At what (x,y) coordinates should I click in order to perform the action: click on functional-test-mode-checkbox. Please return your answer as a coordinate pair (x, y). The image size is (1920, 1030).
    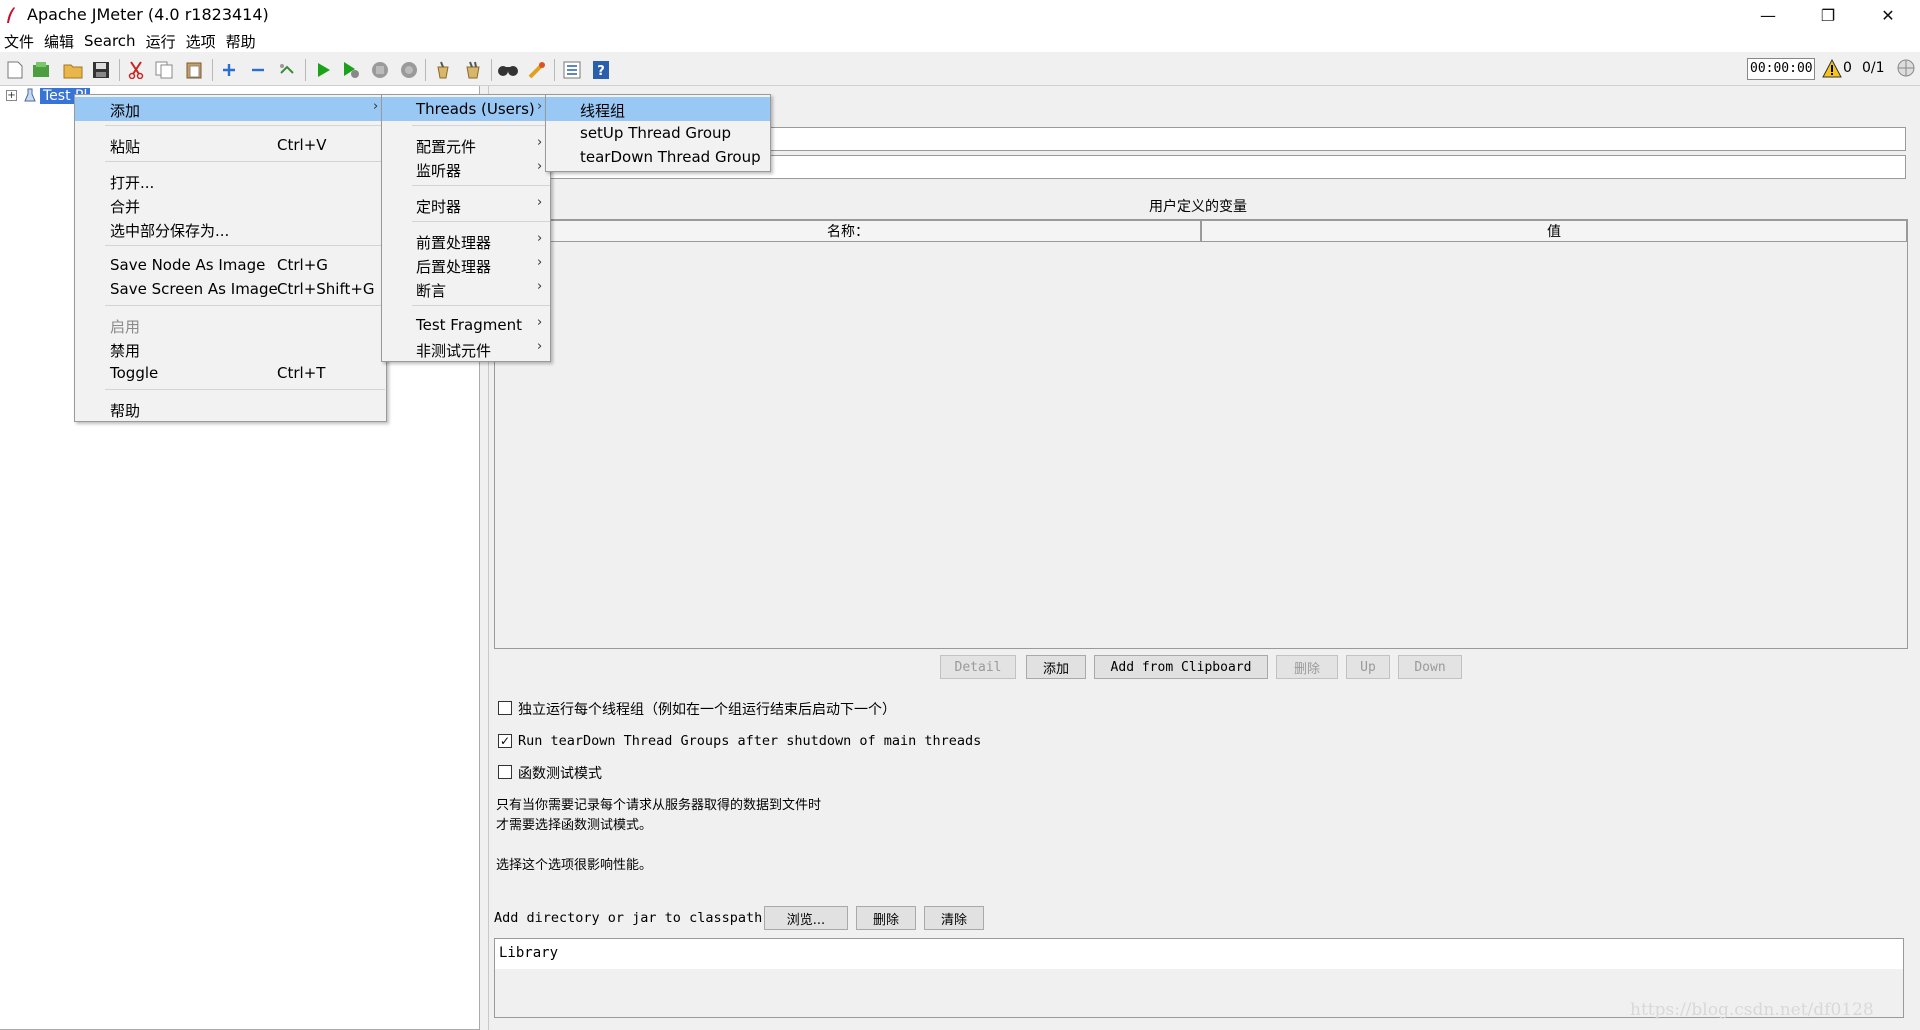
    Looking at the image, I should click on (505, 772).